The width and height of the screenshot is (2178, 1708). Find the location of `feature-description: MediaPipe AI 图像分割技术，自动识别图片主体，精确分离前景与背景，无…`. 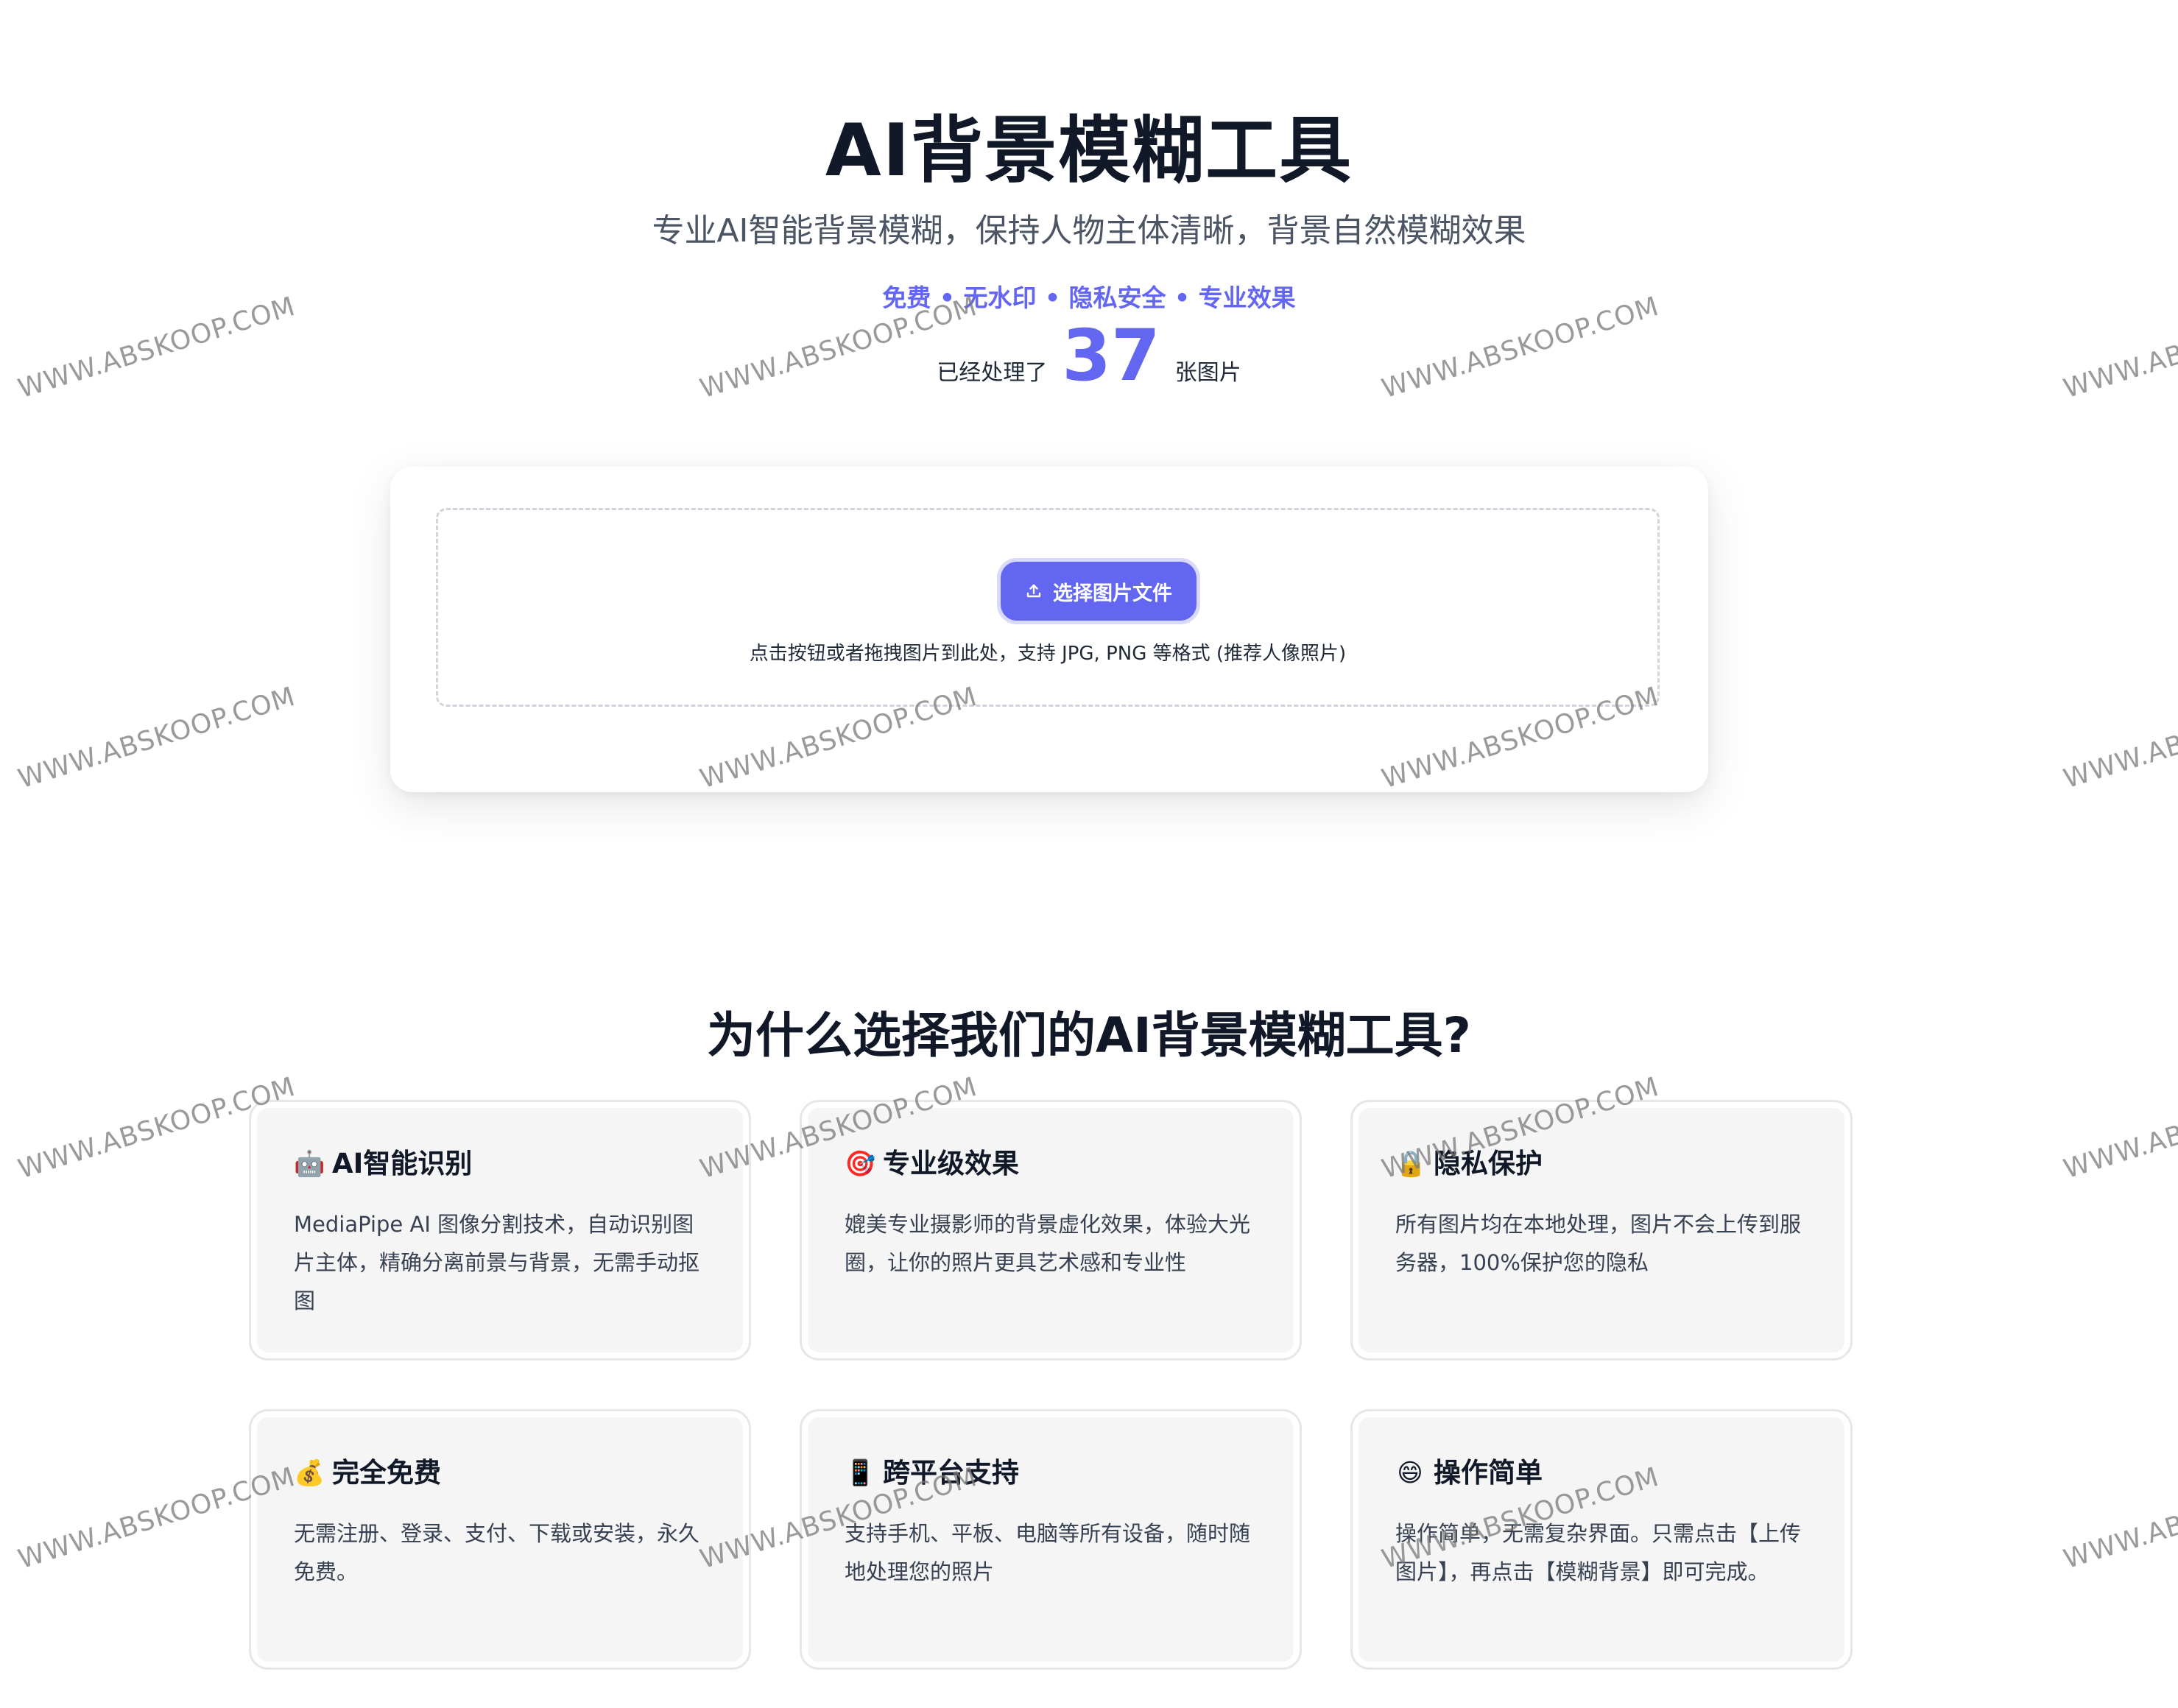

feature-description: MediaPipe AI 图像分割技术，自动识别图片主体，精确分离前景与背景，无… is located at coordinates (497, 1262).